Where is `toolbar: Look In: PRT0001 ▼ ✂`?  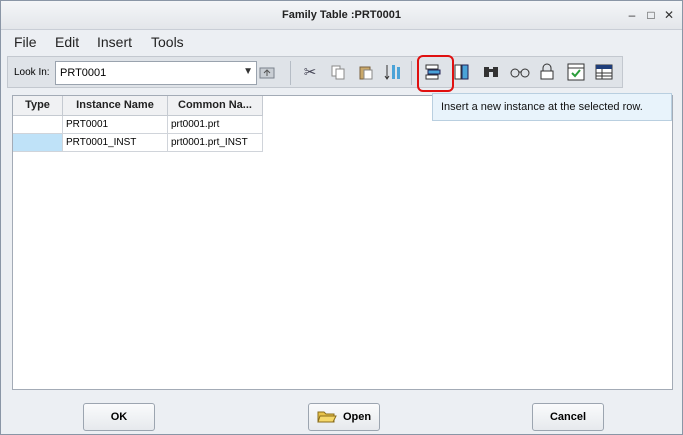 toolbar: Look In: PRT0001 ▼ ✂ is located at coordinates (315, 72).